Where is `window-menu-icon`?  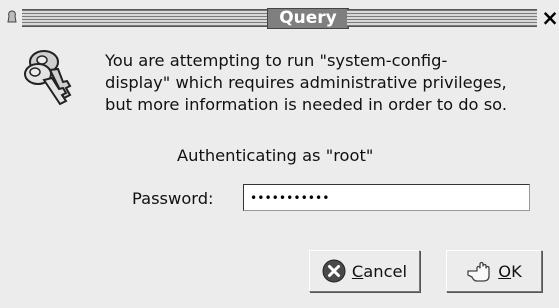 window-menu-icon is located at coordinates (12, 17).